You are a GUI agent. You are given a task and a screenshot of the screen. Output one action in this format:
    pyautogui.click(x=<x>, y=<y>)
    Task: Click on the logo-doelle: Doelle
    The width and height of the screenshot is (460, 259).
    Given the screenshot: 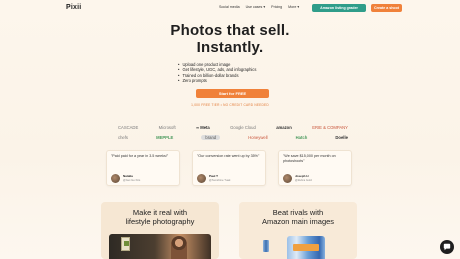 What is the action you would take?
    pyautogui.click(x=341, y=137)
    